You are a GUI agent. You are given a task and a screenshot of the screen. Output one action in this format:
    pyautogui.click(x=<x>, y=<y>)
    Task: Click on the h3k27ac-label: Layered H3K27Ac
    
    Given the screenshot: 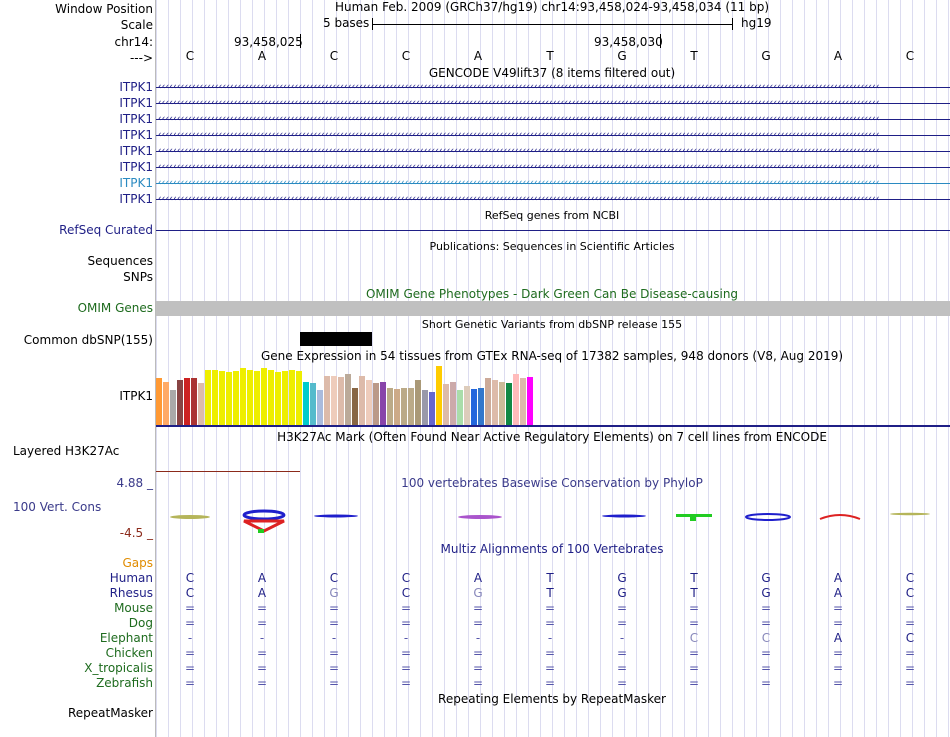 What is the action you would take?
    pyautogui.click(x=66, y=451)
    